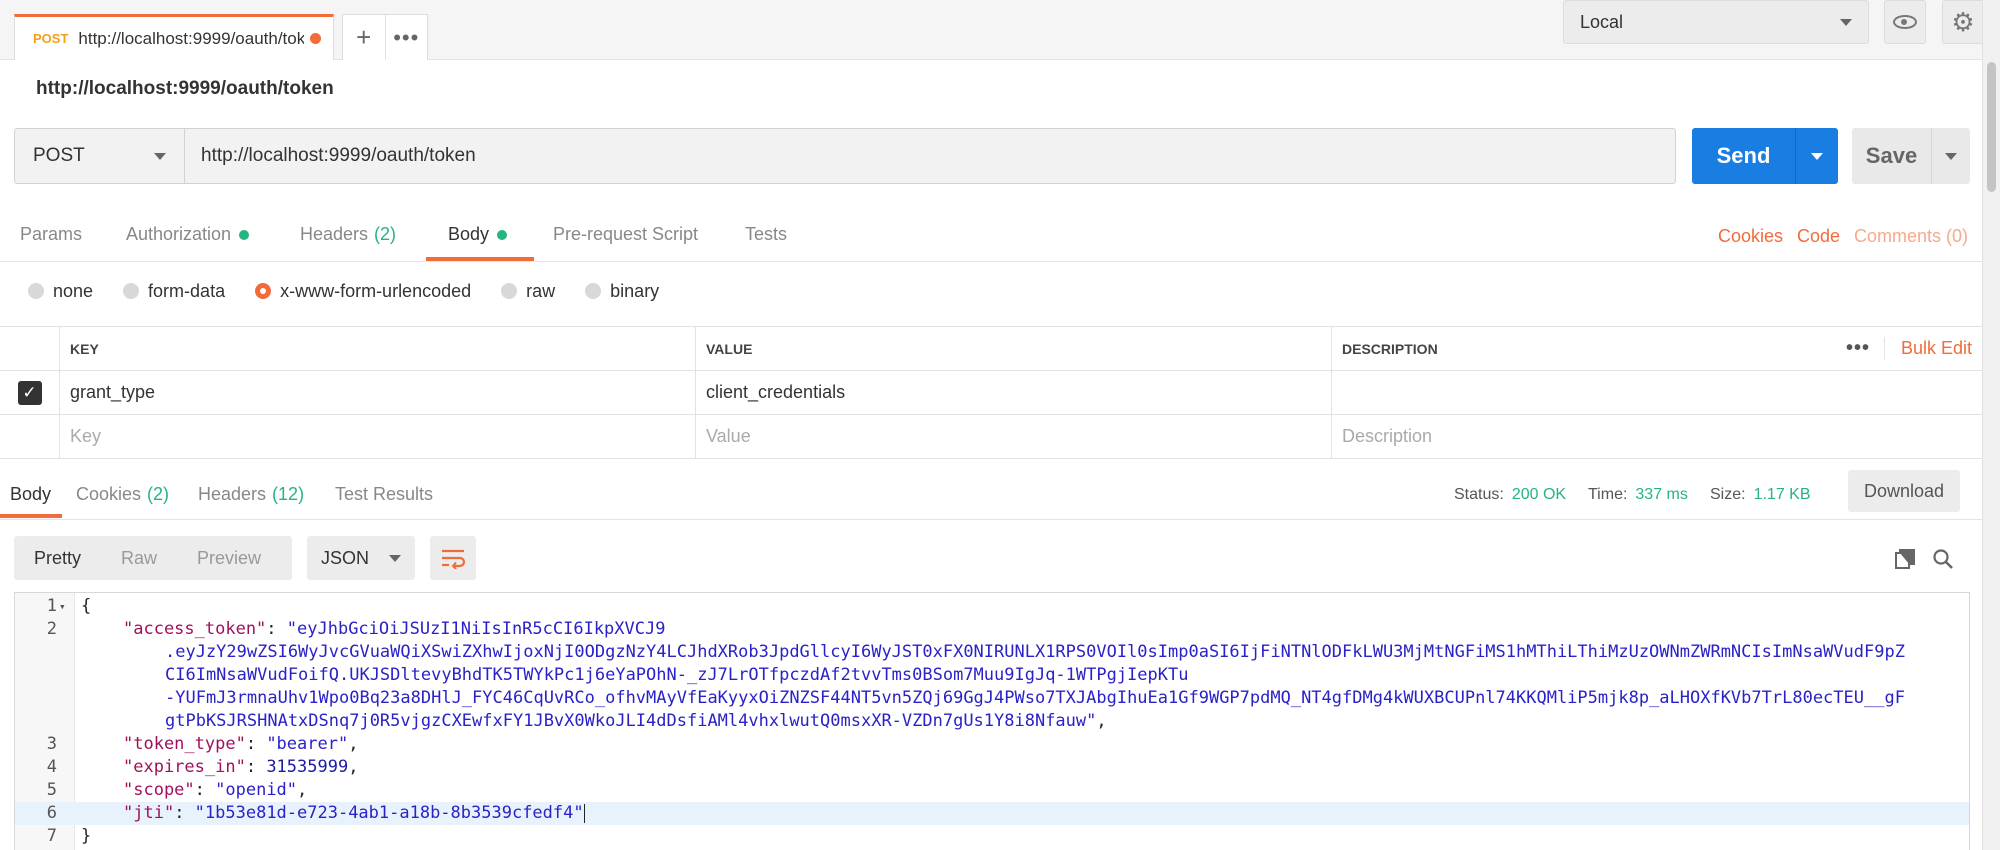  What do you see at coordinates (364, 37) in the screenshot?
I see `new-tab-button: +` at bounding box center [364, 37].